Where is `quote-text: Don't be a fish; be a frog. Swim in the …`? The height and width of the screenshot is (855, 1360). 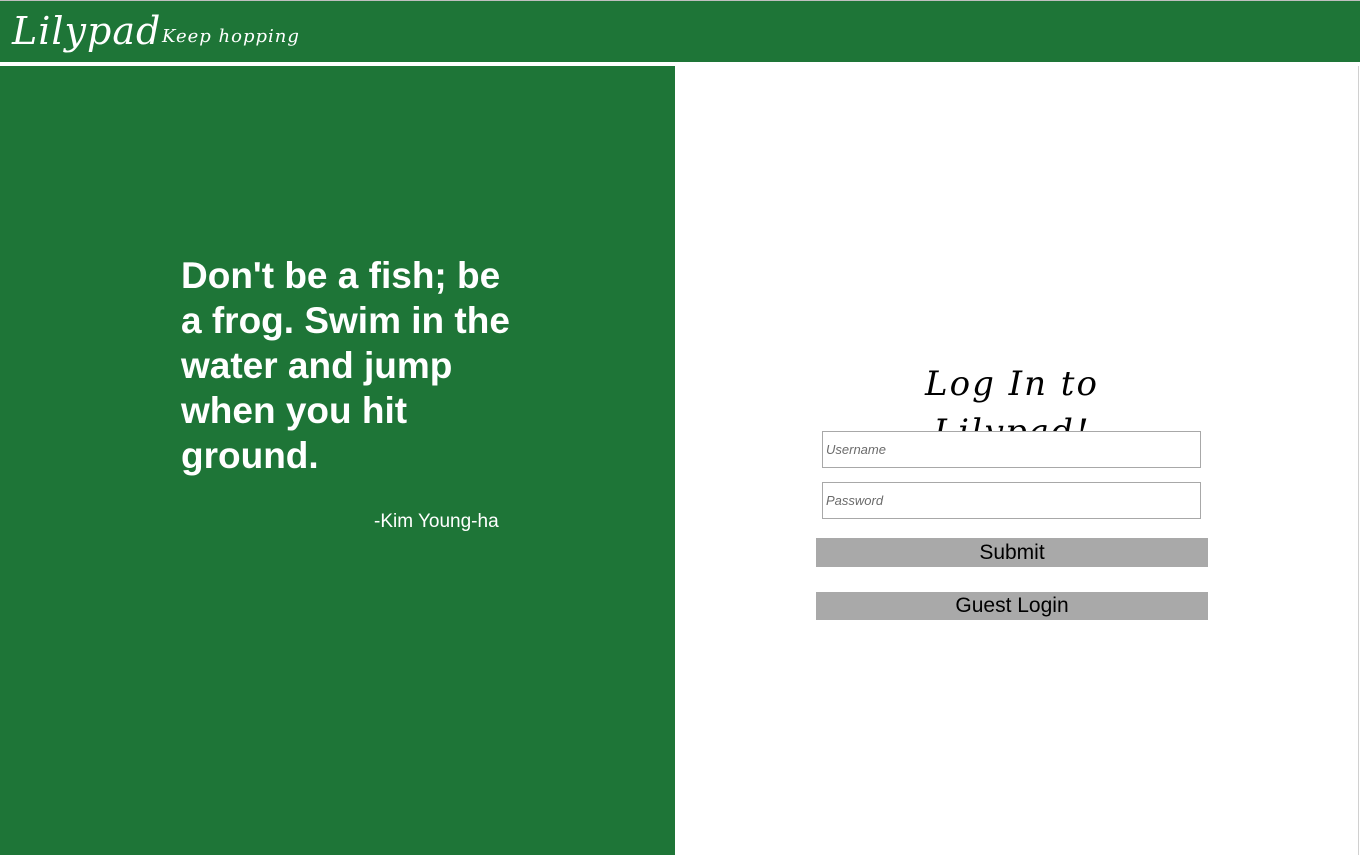
quote-text: Don't be a fish; be a frog. Swim in the … is located at coordinates (345, 365).